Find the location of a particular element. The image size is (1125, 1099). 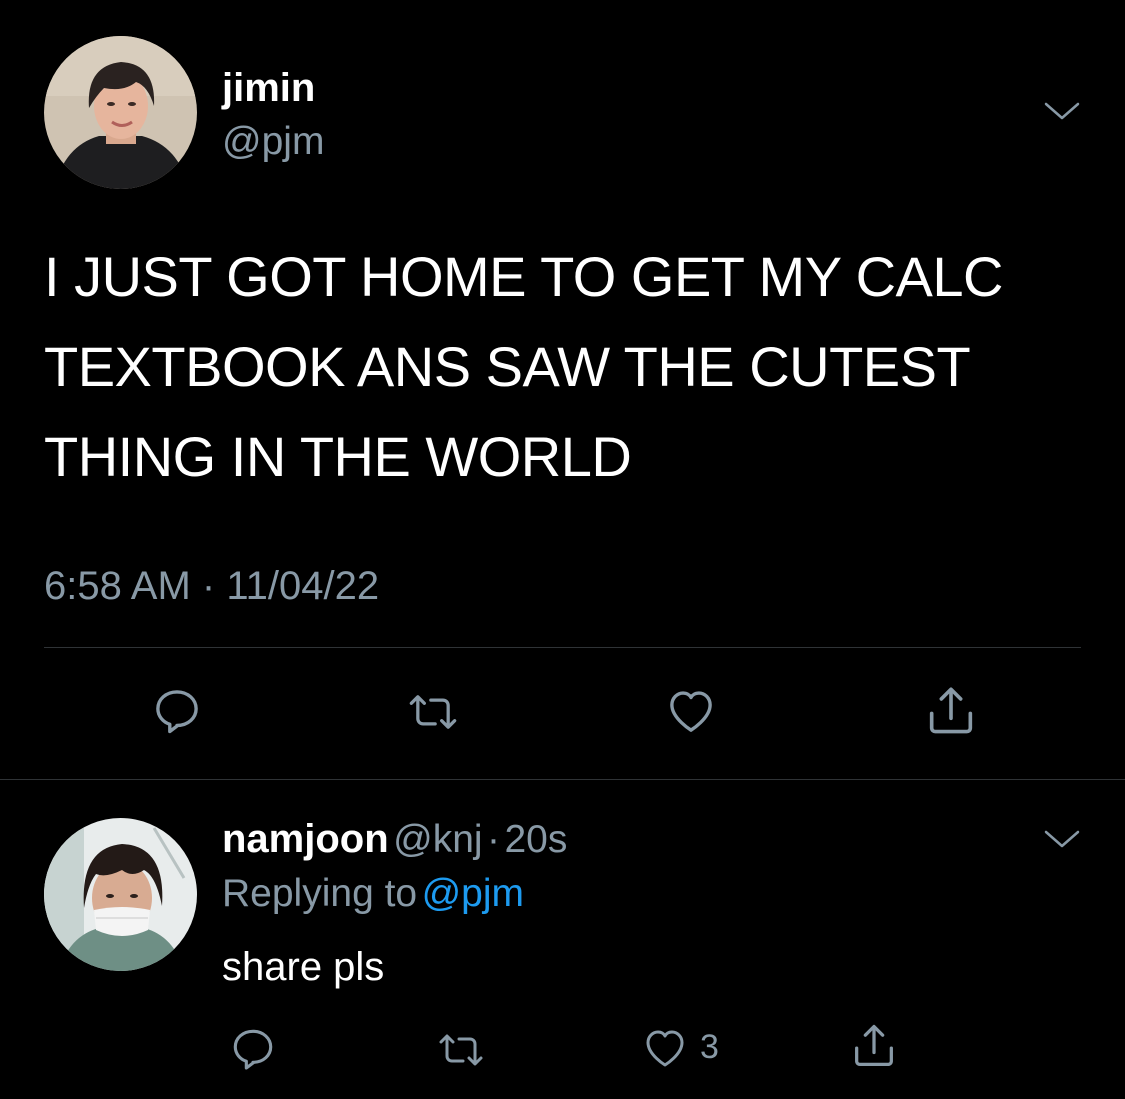

avatar-namjoon is located at coordinates (120, 894).